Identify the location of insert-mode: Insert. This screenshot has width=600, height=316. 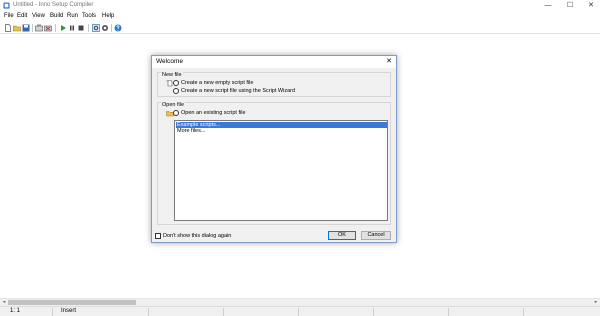
(69, 311).